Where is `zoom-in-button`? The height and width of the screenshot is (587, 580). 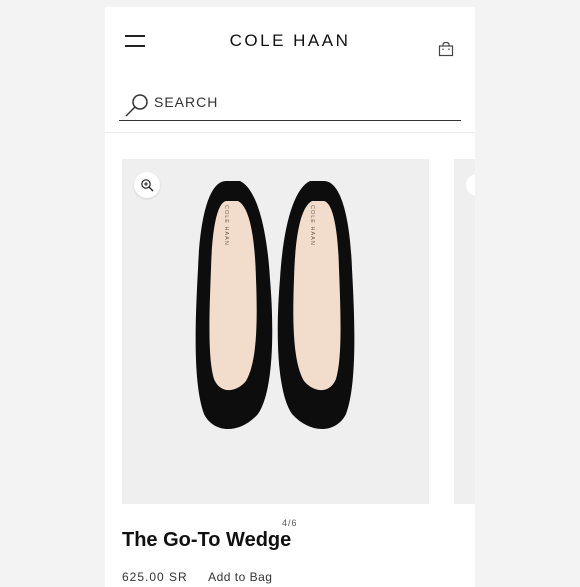
zoom-in-button is located at coordinates (147, 185).